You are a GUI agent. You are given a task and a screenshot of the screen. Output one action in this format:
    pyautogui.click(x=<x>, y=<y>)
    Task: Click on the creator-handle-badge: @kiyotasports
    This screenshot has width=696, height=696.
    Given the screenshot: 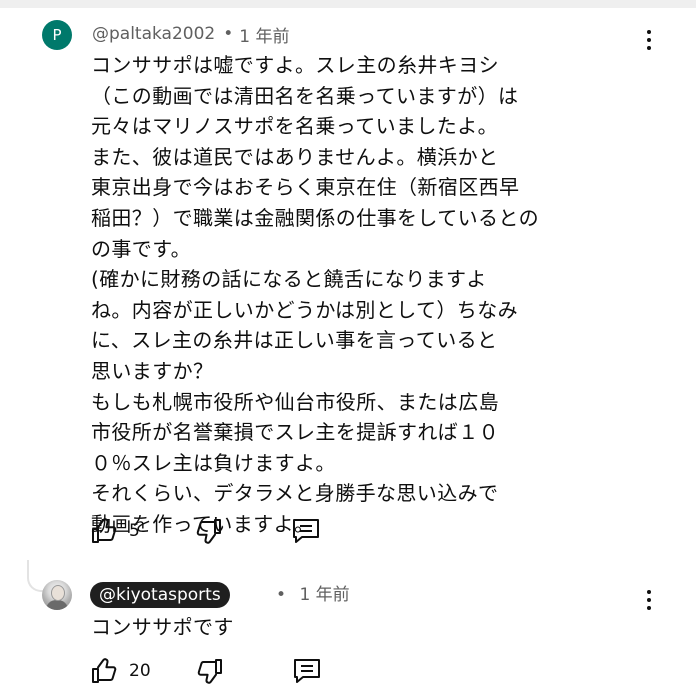 What is the action you would take?
    pyautogui.click(x=160, y=595)
    